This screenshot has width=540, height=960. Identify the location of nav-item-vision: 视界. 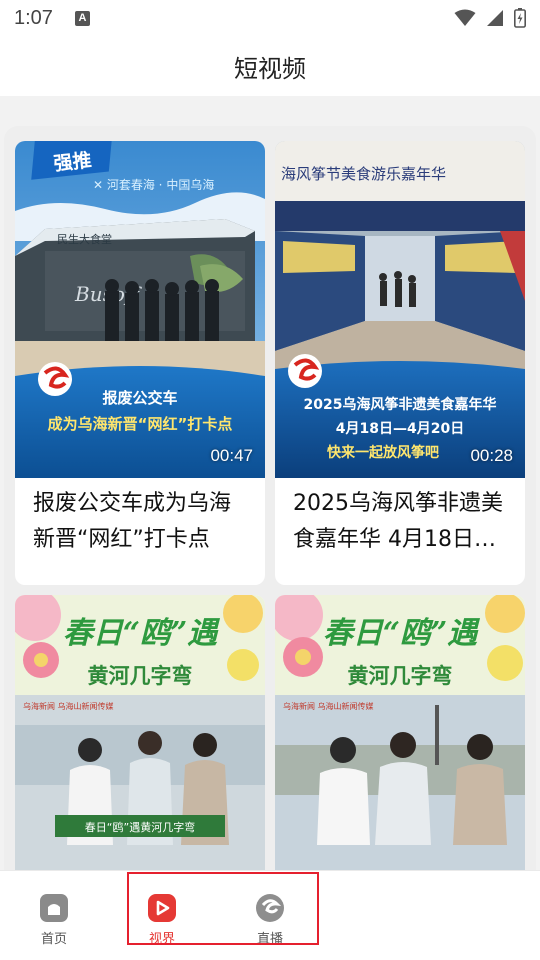
(162, 915).